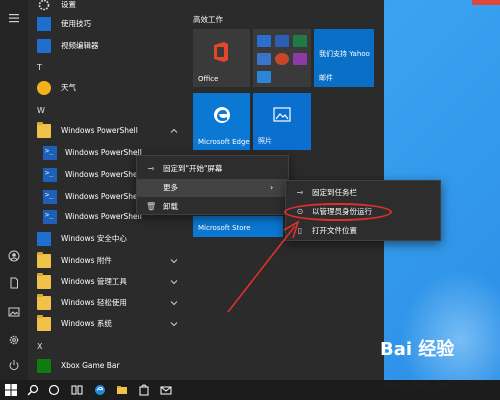  What do you see at coordinates (14, 340) in the screenshot?
I see `settings-gear-icon` at bounding box center [14, 340].